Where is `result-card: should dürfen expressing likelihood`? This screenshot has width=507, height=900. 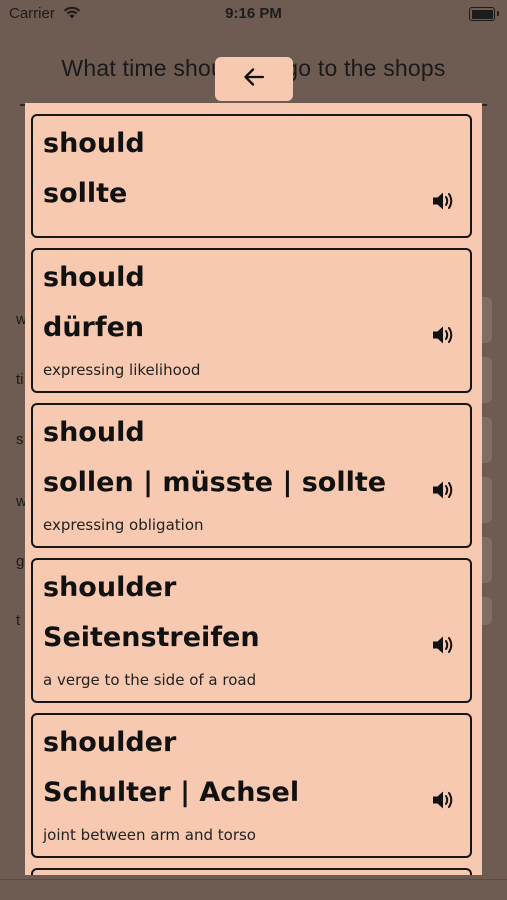 result-card: should dürfen expressing likelihood is located at coordinates (251, 320).